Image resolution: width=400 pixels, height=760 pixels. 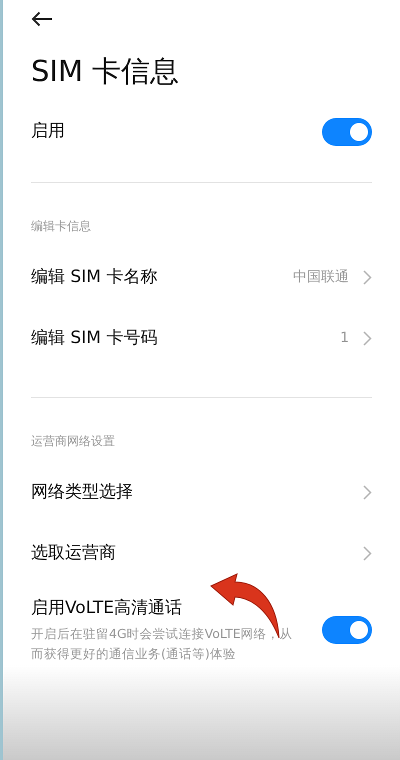 What do you see at coordinates (201, 492) in the screenshot?
I see `settings-row: 网络类型选择` at bounding box center [201, 492].